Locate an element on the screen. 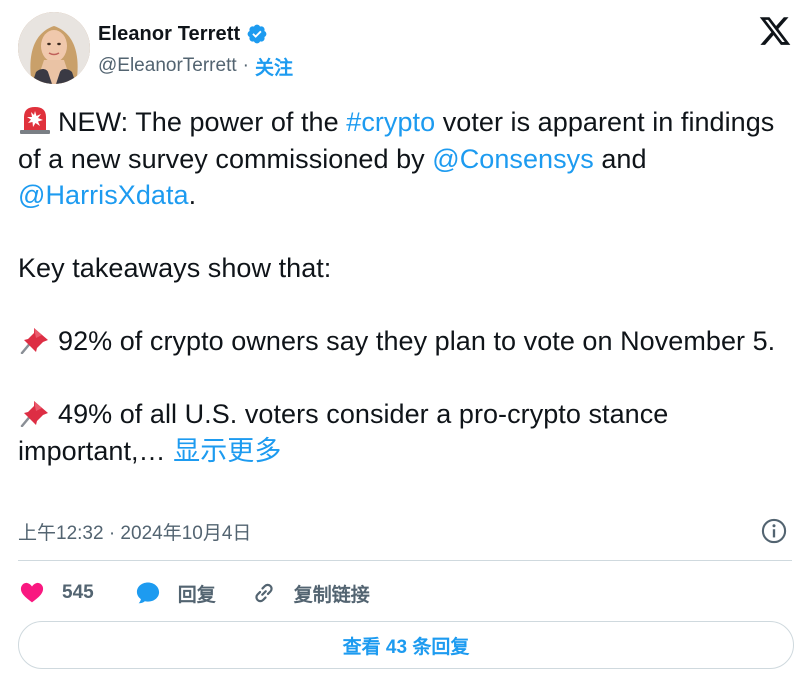 The width and height of the screenshot is (808, 691). hashtag-link: #crypto is located at coordinates (390, 122).